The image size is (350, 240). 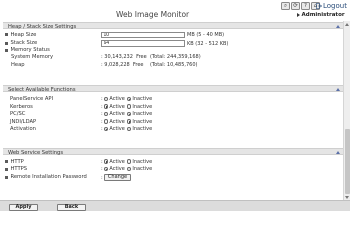 I want to click on toolbar-icons: ⌕ ⟳ ? ⌂, so click(x=300, y=6).